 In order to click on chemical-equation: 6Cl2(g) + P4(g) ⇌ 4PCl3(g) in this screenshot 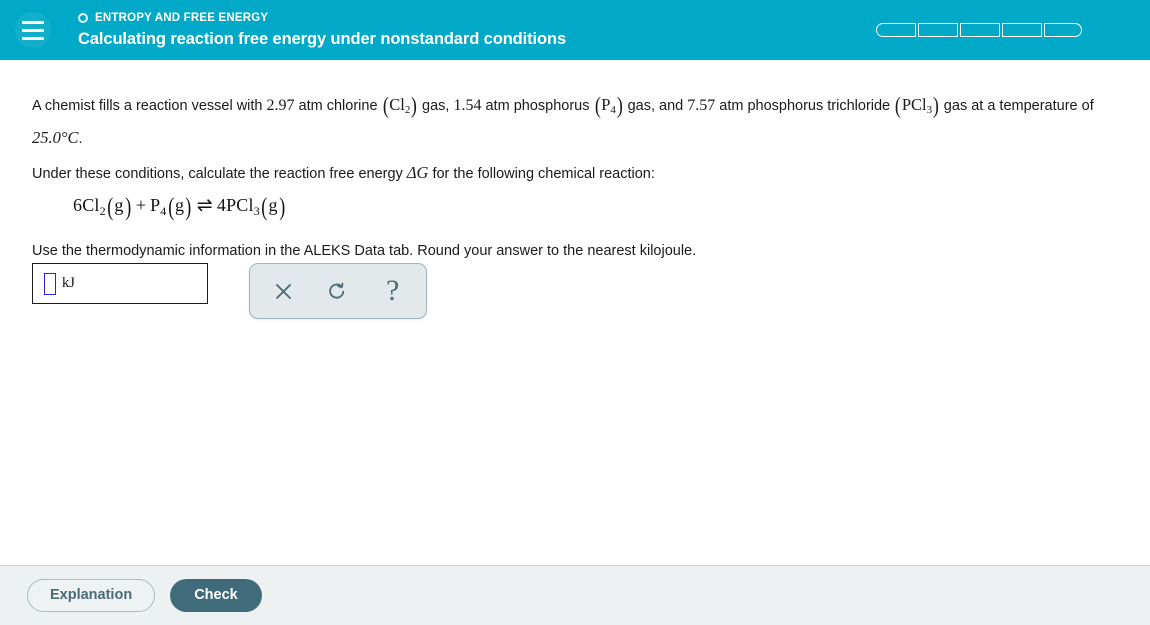, I will do `click(179, 207)`.